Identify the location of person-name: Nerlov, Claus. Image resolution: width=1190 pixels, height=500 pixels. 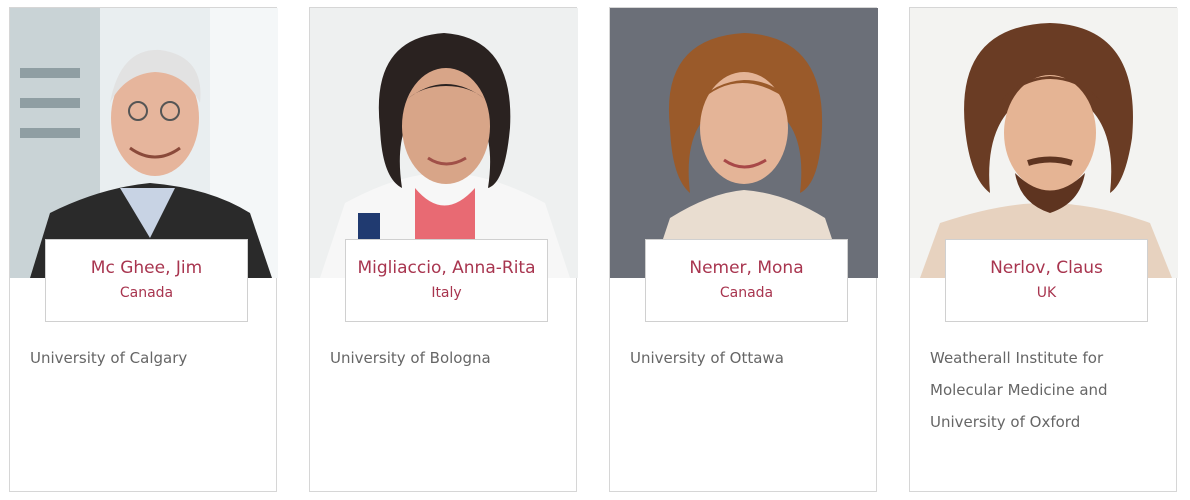
(1046, 268).